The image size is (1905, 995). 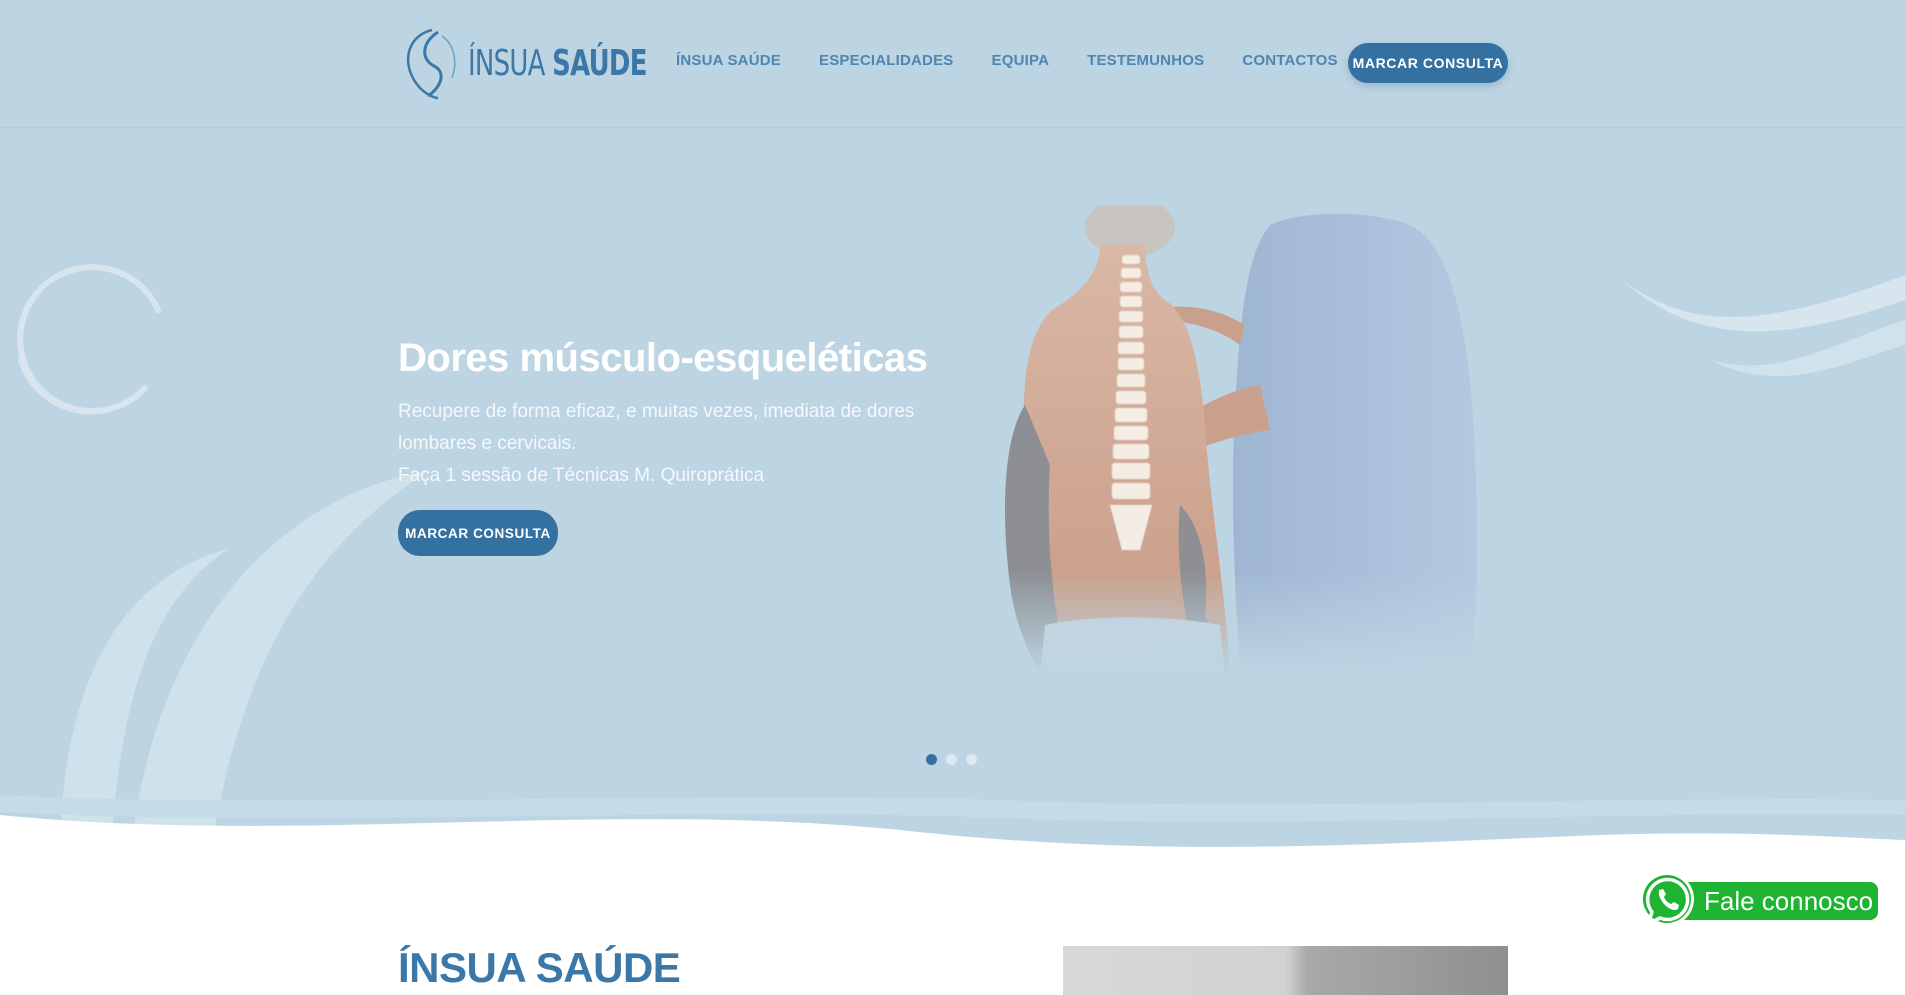 I want to click on header-marcar-consulta-button: MARCAR CONSULTA, so click(x=1428, y=63).